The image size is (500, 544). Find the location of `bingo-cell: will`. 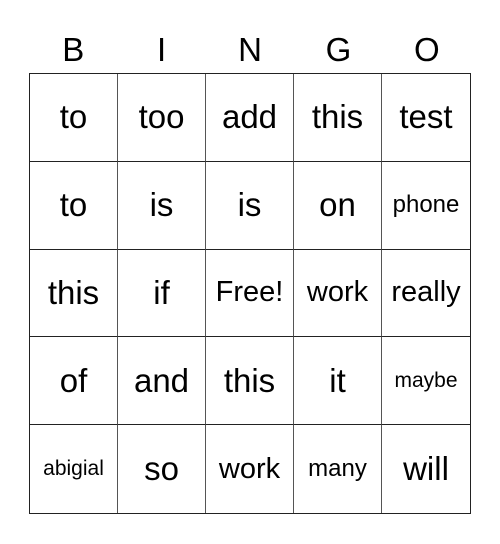

bingo-cell: will is located at coordinates (426, 469).